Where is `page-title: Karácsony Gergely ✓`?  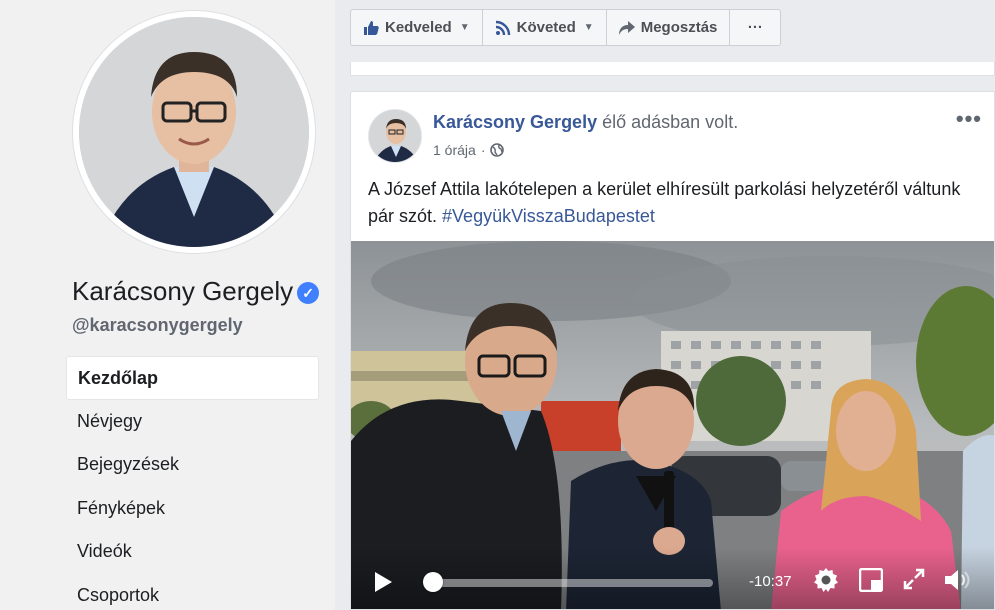
page-title: Karácsony Gergely ✓ is located at coordinates (196, 291).